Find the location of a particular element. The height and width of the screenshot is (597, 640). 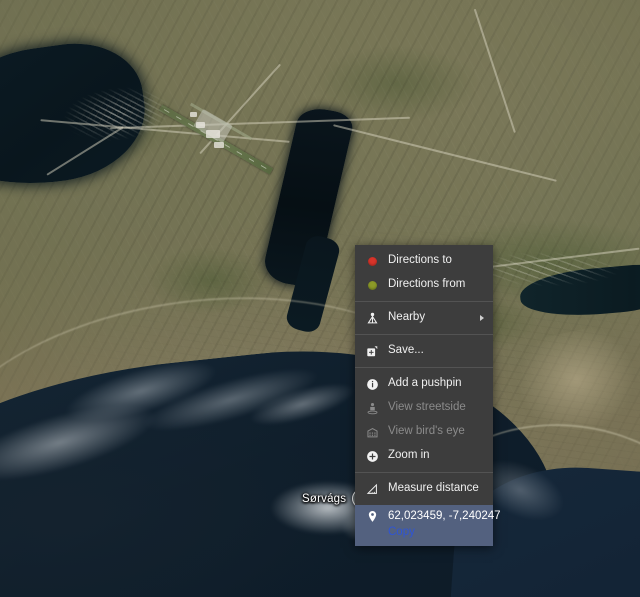

menu-item-directions-to: Directions to is located at coordinates (424, 261).